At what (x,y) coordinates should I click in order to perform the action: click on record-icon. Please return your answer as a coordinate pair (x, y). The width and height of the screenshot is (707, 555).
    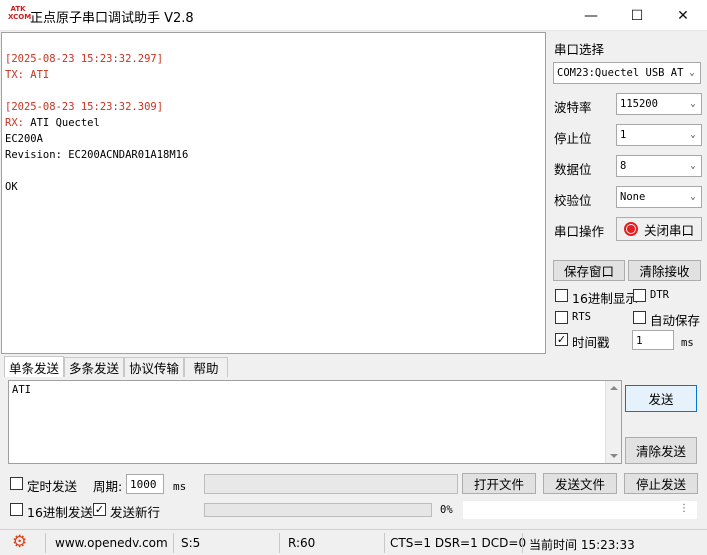
    Looking at the image, I should click on (630, 229).